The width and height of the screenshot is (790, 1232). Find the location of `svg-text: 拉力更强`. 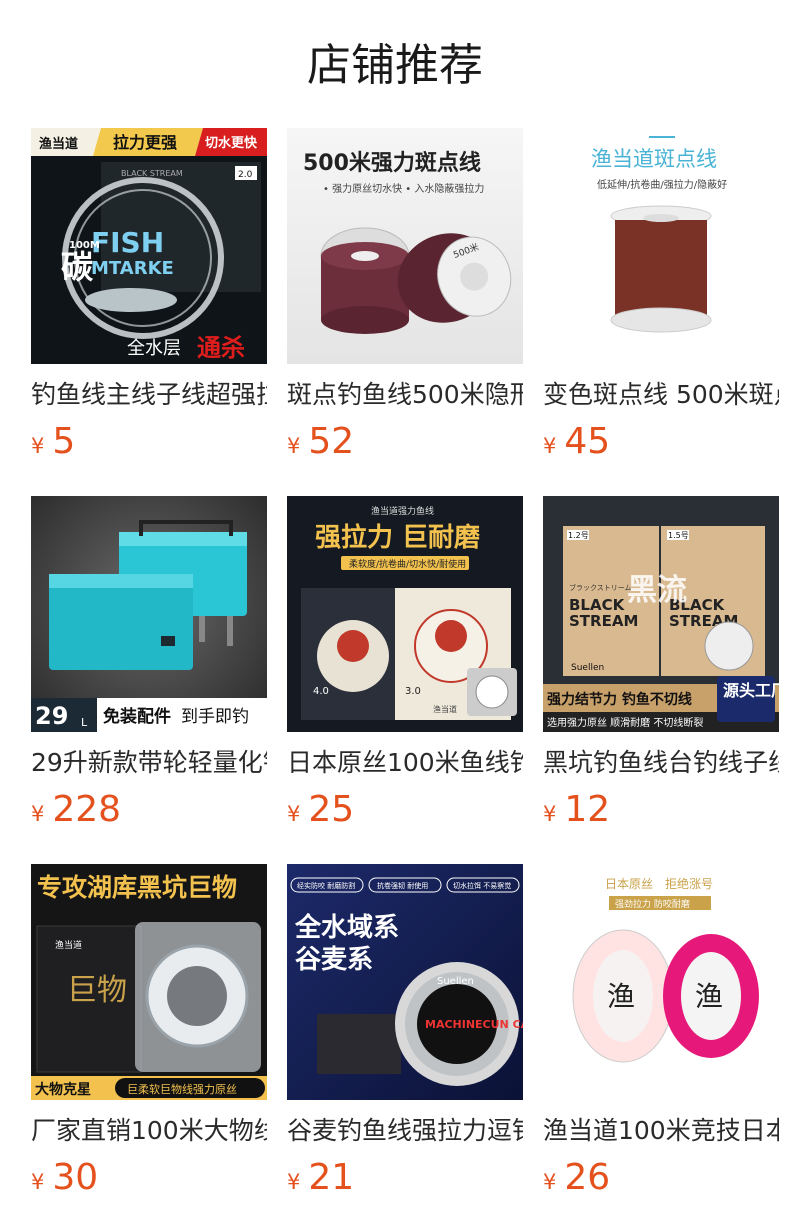

svg-text: 拉力更强 is located at coordinates (145, 142).